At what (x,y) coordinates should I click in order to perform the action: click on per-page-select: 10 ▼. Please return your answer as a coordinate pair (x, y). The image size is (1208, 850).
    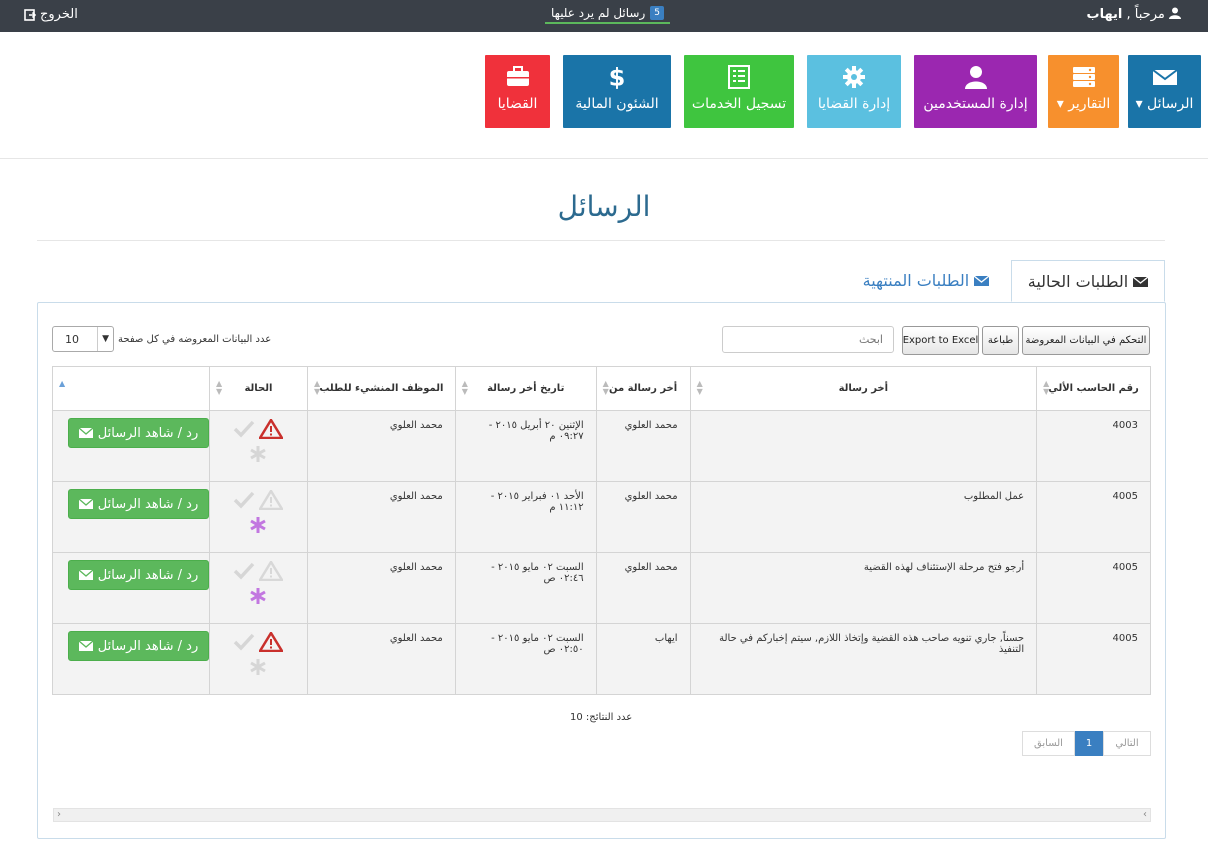
    Looking at the image, I should click on (83, 339).